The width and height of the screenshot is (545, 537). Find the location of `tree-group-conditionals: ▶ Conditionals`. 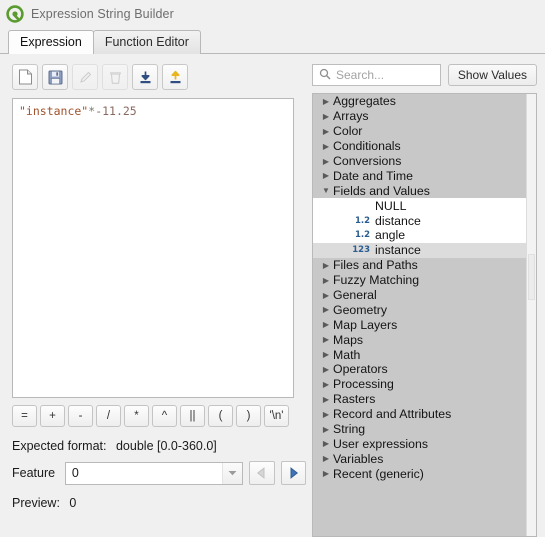

tree-group-conditionals: ▶ Conditionals is located at coordinates (419, 146).